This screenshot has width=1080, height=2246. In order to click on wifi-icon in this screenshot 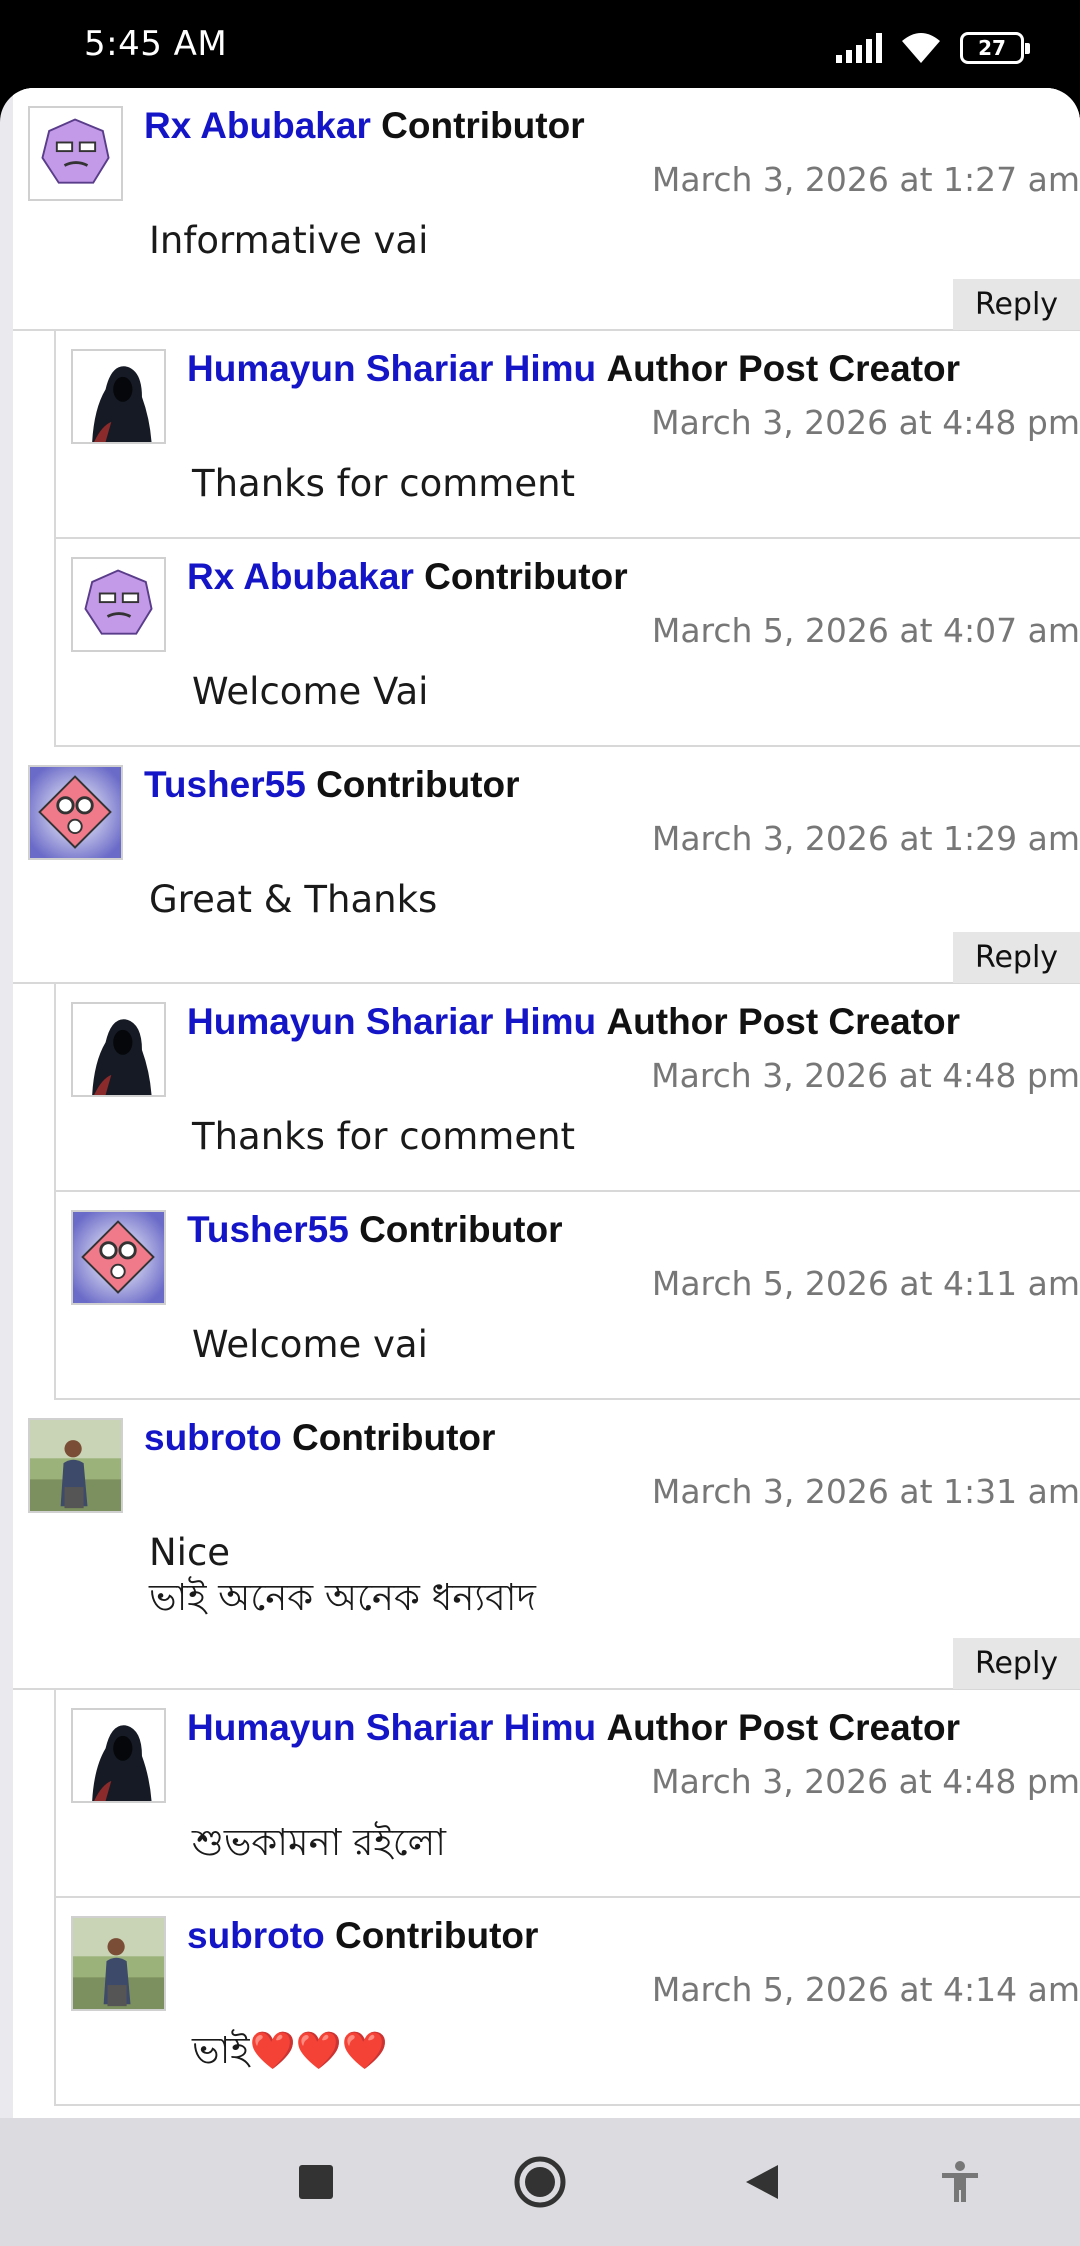, I will do `click(921, 48)`.